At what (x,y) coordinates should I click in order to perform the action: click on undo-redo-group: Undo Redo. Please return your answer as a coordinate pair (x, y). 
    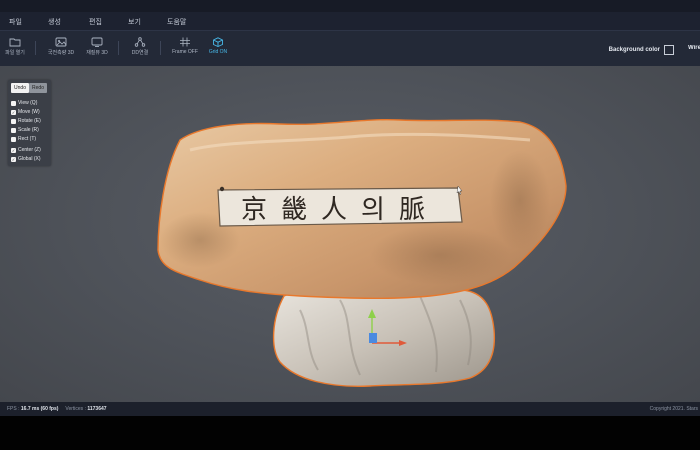
    Looking at the image, I should click on (29, 88).